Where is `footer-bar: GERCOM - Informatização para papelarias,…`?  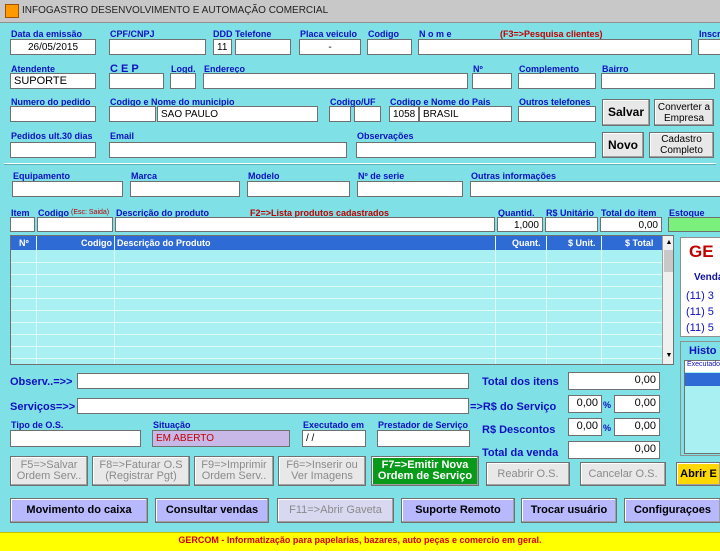 footer-bar: GERCOM - Informatização para papelarias,… is located at coordinates (360, 541).